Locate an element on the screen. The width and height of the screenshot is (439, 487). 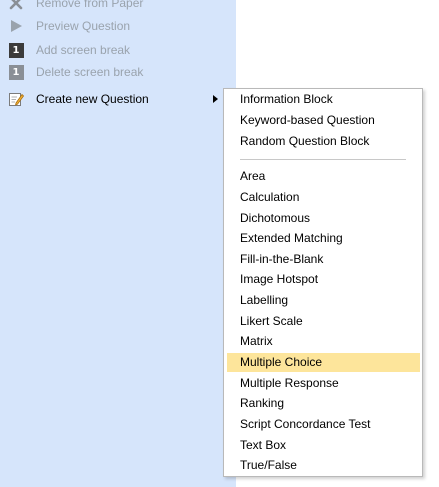
submenu-item-random-question-block: Random Question Block is located at coordinates (323, 141).